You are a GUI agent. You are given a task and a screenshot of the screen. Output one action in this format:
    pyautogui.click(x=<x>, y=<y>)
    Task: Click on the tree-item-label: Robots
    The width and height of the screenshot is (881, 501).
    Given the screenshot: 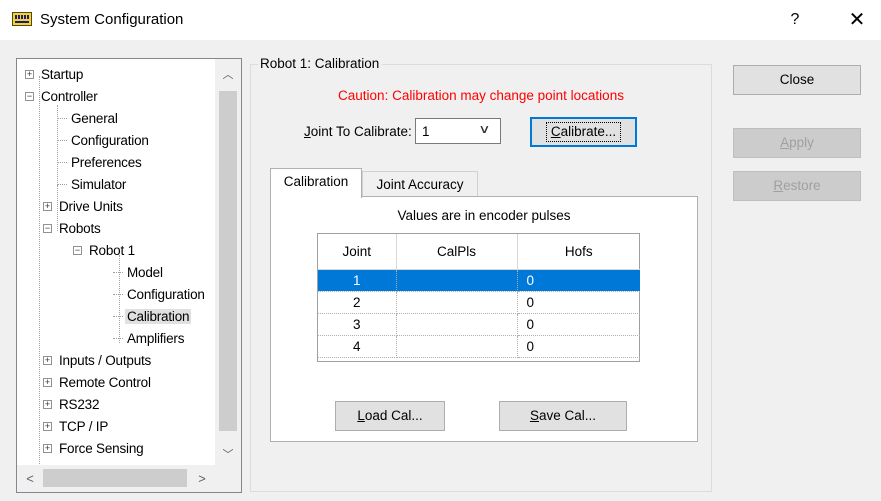 What is the action you would take?
    pyautogui.click(x=80, y=228)
    